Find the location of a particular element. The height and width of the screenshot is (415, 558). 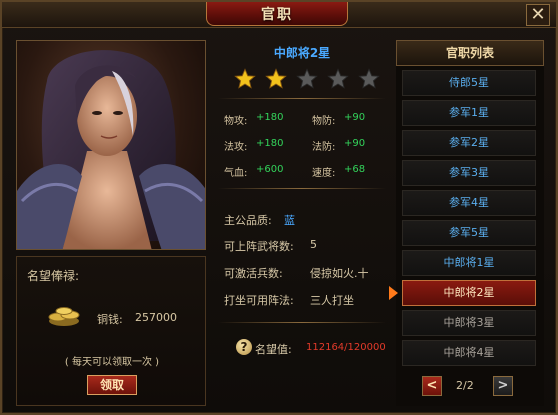

salary-panel: 名望俸禄: 铜钱: 257000 ( 每天可以领取一次 ) 领取 is located at coordinates (111, 331).